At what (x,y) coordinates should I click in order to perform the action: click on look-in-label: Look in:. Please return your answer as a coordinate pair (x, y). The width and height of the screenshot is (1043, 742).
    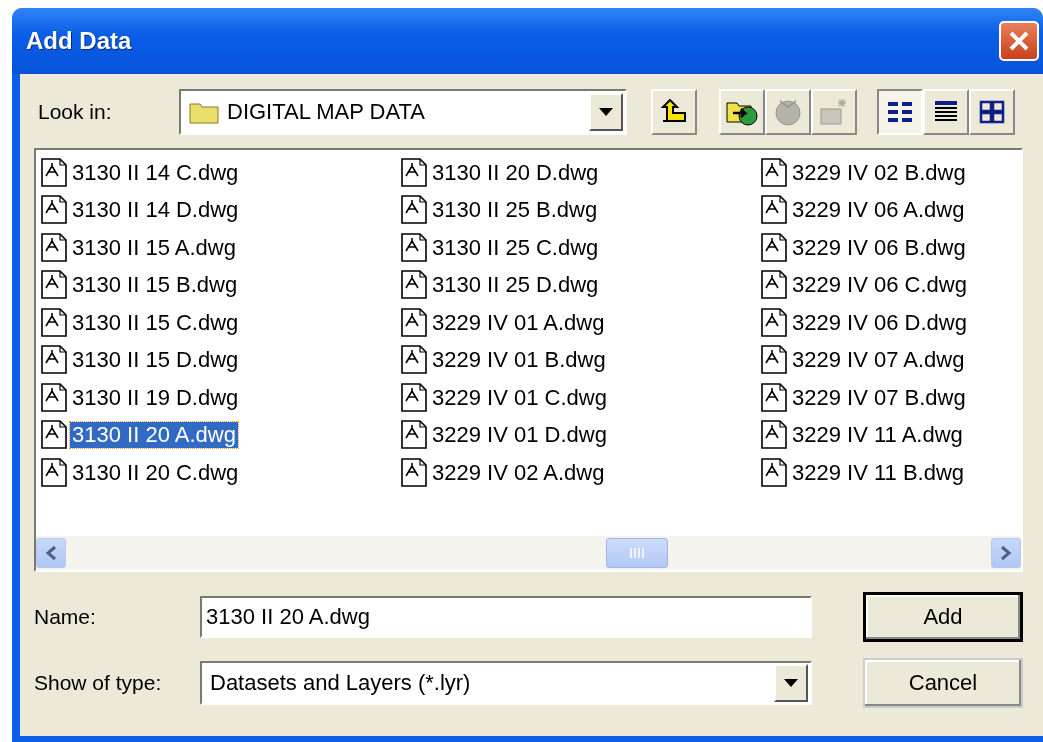
    Looking at the image, I should click on (75, 112).